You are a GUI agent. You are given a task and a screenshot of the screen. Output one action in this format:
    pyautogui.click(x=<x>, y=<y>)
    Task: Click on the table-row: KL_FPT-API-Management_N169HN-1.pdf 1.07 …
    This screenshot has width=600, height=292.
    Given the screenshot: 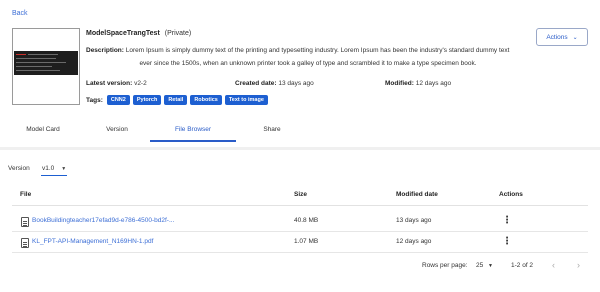 What is the action you would take?
    pyautogui.click(x=300, y=243)
    